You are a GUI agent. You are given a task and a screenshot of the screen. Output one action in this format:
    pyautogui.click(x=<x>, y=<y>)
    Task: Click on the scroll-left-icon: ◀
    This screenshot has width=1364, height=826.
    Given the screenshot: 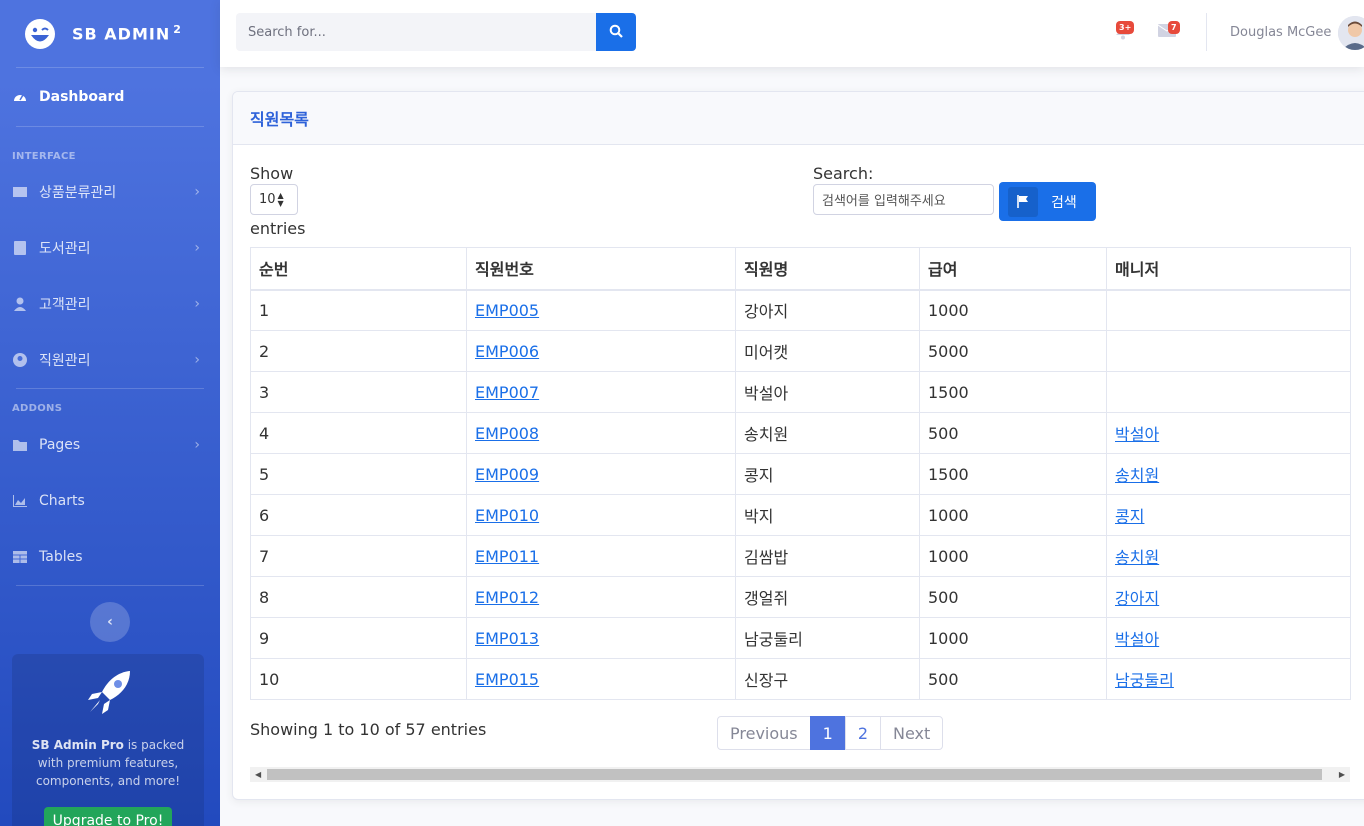 What is the action you would take?
    pyautogui.click(x=258, y=774)
    